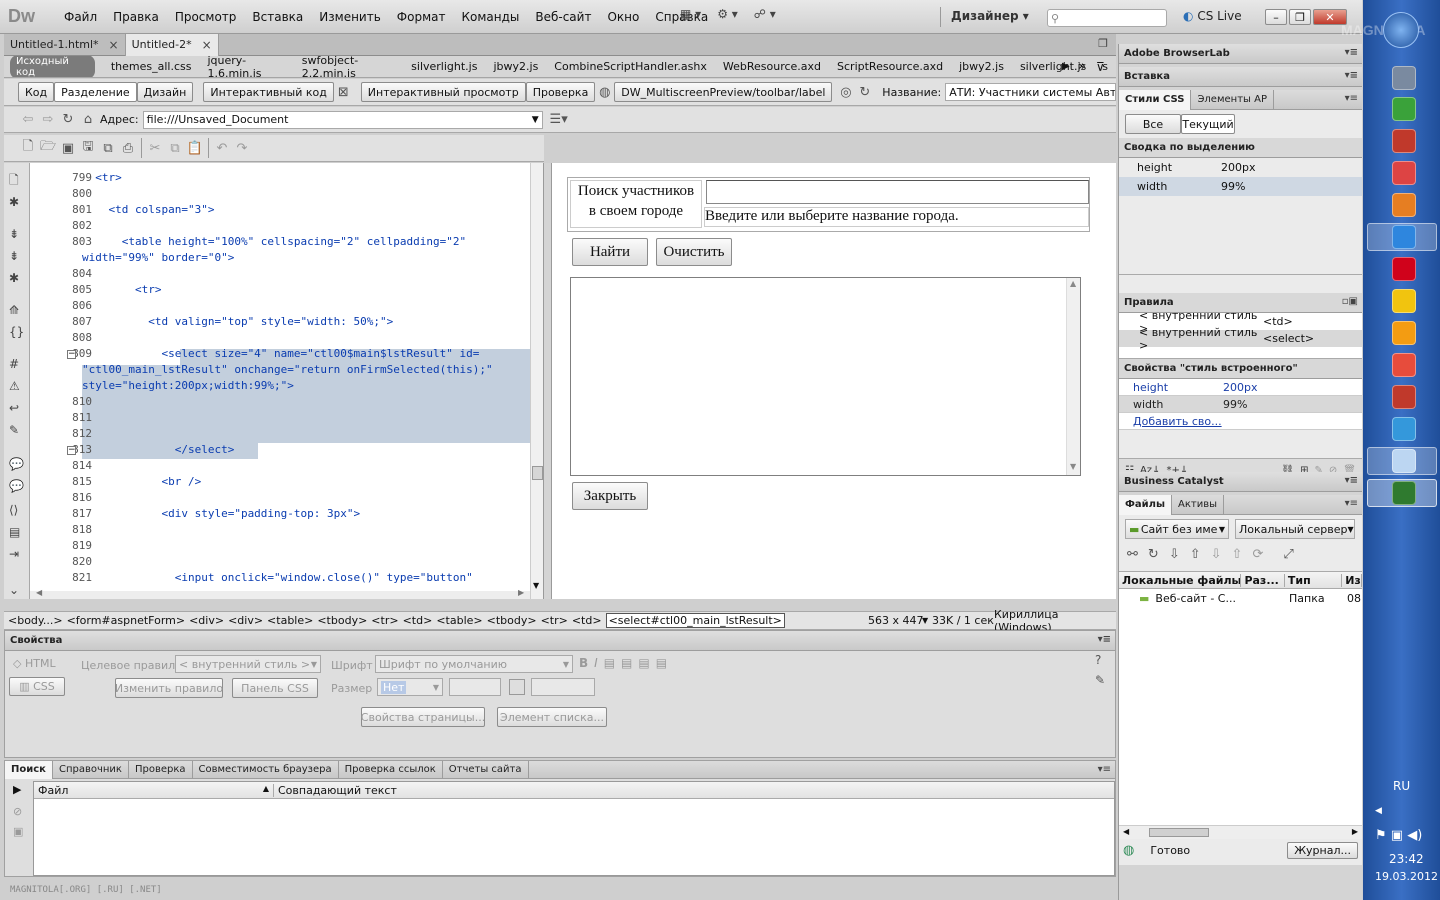 This screenshot has width=1440, height=900. I want to click on green-app-icon, so click(1404, 109).